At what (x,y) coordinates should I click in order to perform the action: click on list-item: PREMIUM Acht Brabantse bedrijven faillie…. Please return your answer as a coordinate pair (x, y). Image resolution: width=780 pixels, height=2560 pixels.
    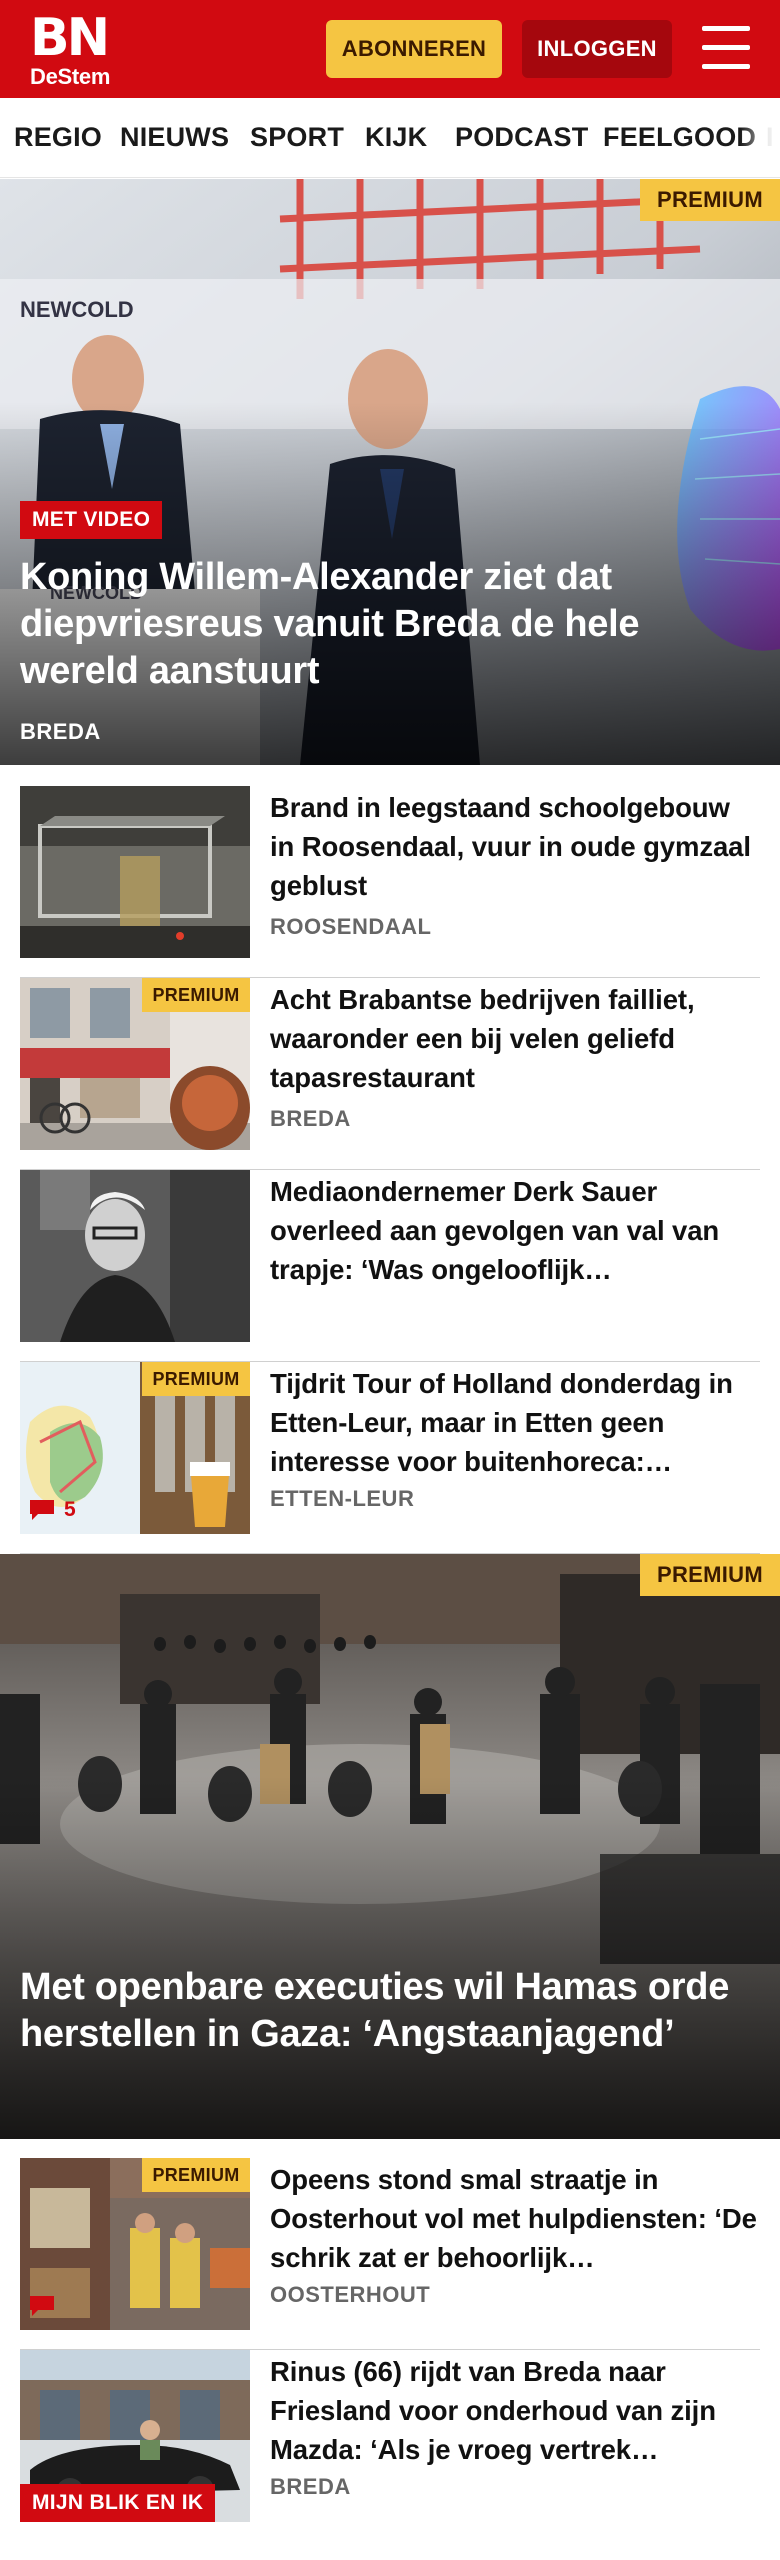
    Looking at the image, I should click on (390, 1074).